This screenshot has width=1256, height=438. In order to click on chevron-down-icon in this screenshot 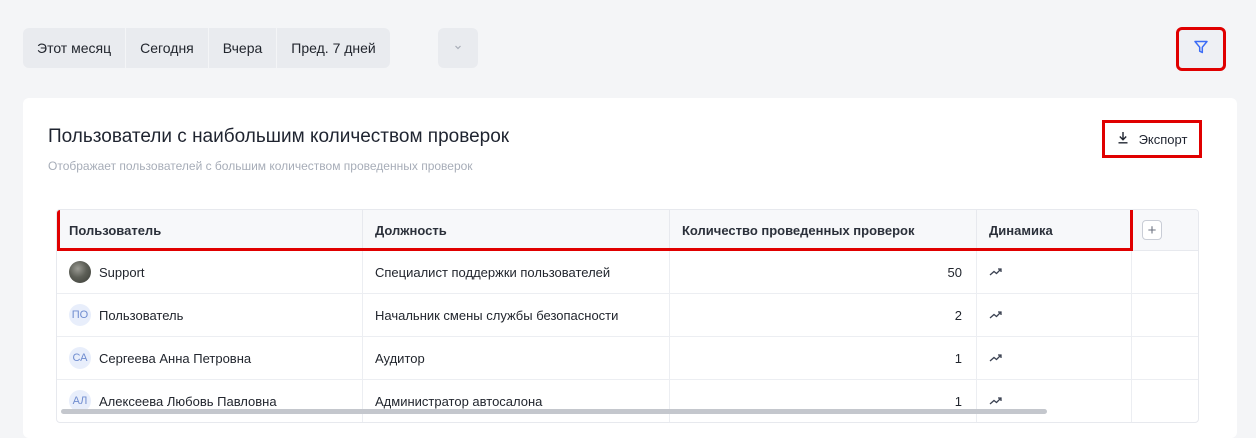, I will do `click(458, 48)`.